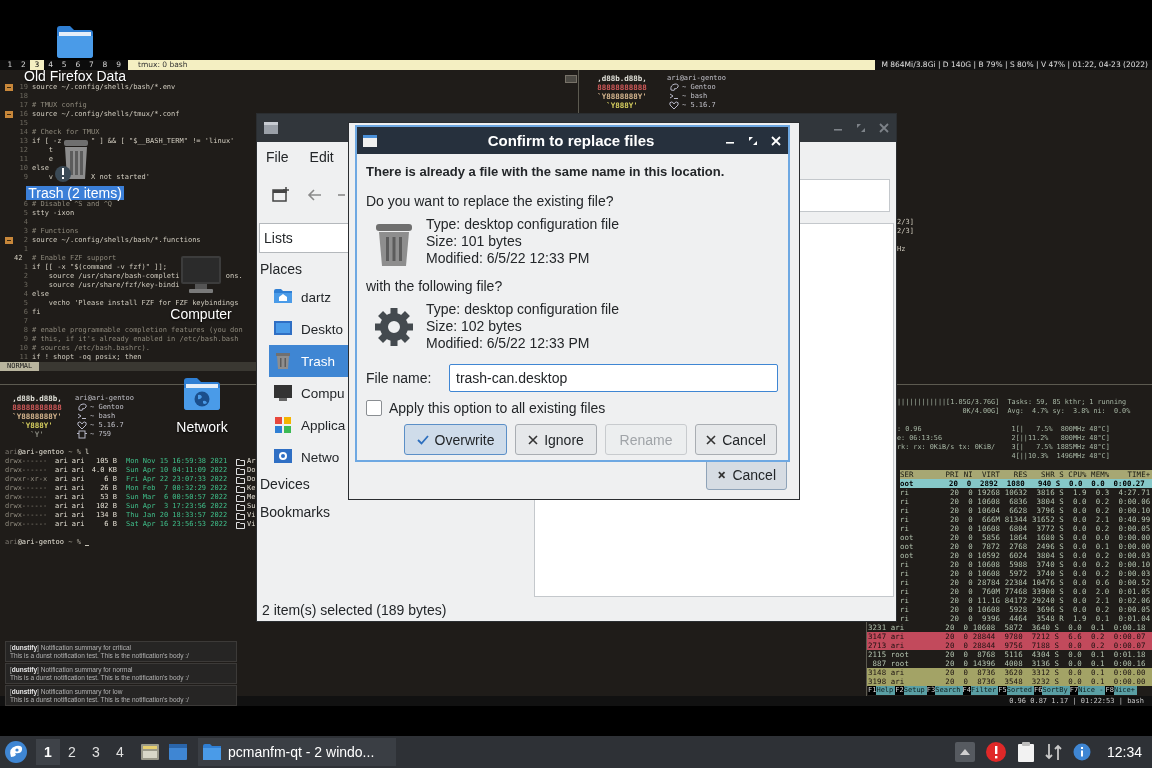 Image resolution: width=1152 pixels, height=768 pixels. What do you see at coordinates (474, 241) in the screenshot?
I see `file-size-text: Size: 101 bytes` at bounding box center [474, 241].